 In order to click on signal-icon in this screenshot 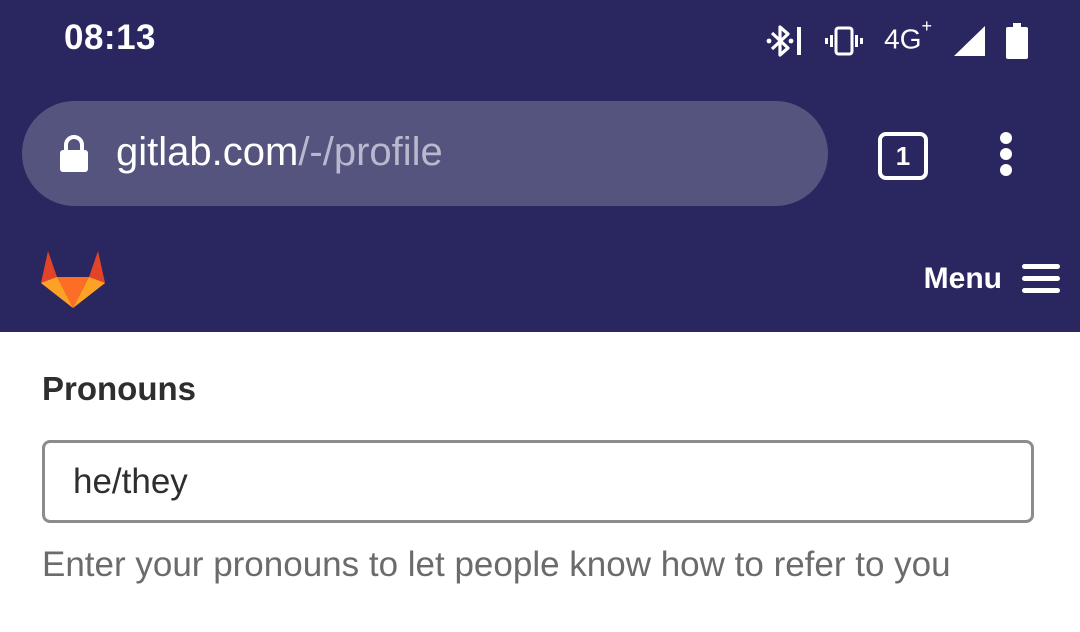, I will do `click(969, 41)`.